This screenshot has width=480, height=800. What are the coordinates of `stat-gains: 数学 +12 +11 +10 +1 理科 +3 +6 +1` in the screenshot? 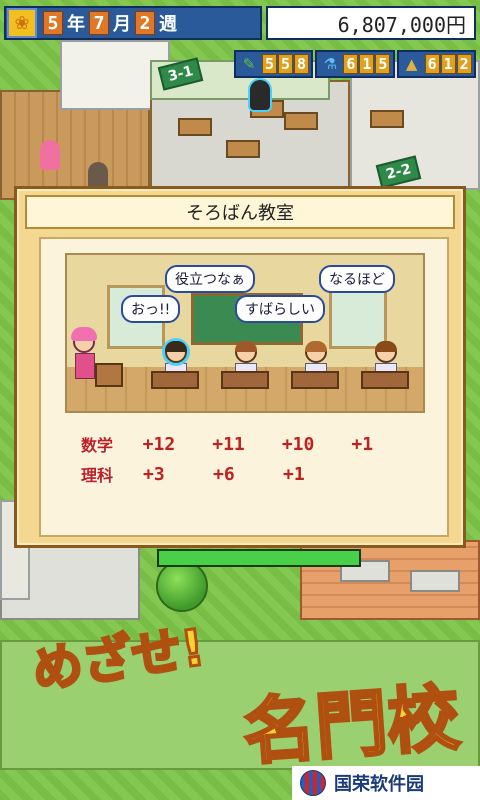 It's located at (251, 459).